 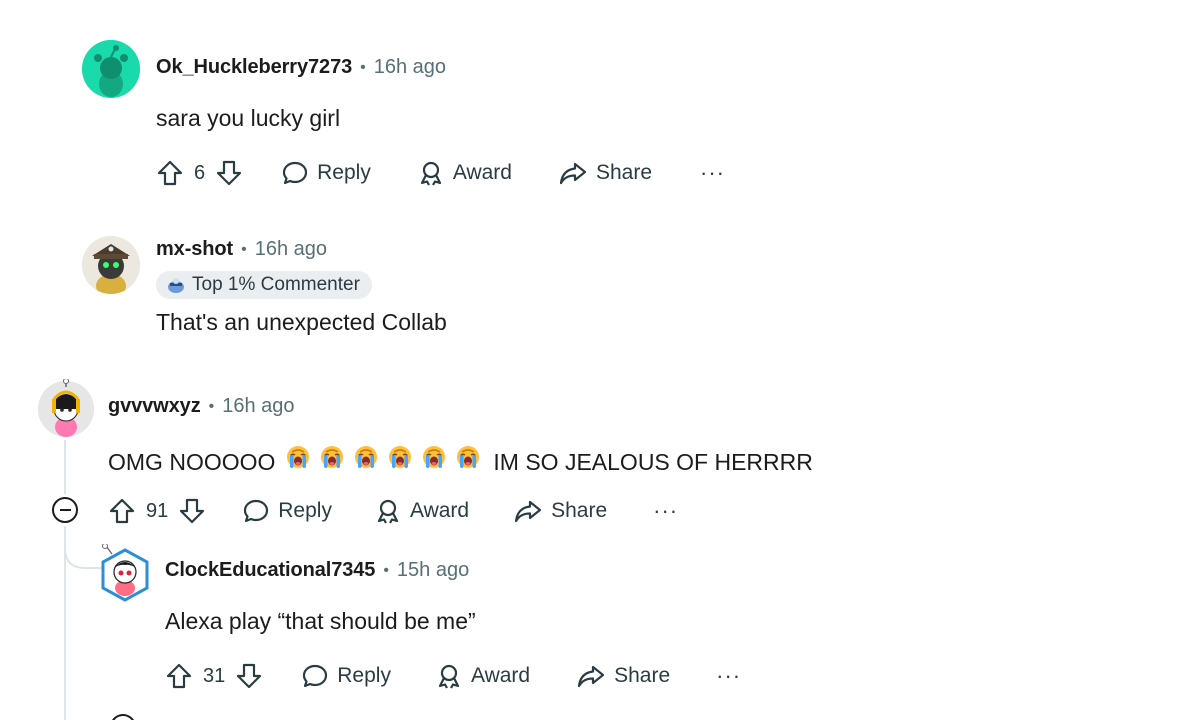 What do you see at coordinates (65, 467) in the screenshot?
I see `thread-line-top` at bounding box center [65, 467].